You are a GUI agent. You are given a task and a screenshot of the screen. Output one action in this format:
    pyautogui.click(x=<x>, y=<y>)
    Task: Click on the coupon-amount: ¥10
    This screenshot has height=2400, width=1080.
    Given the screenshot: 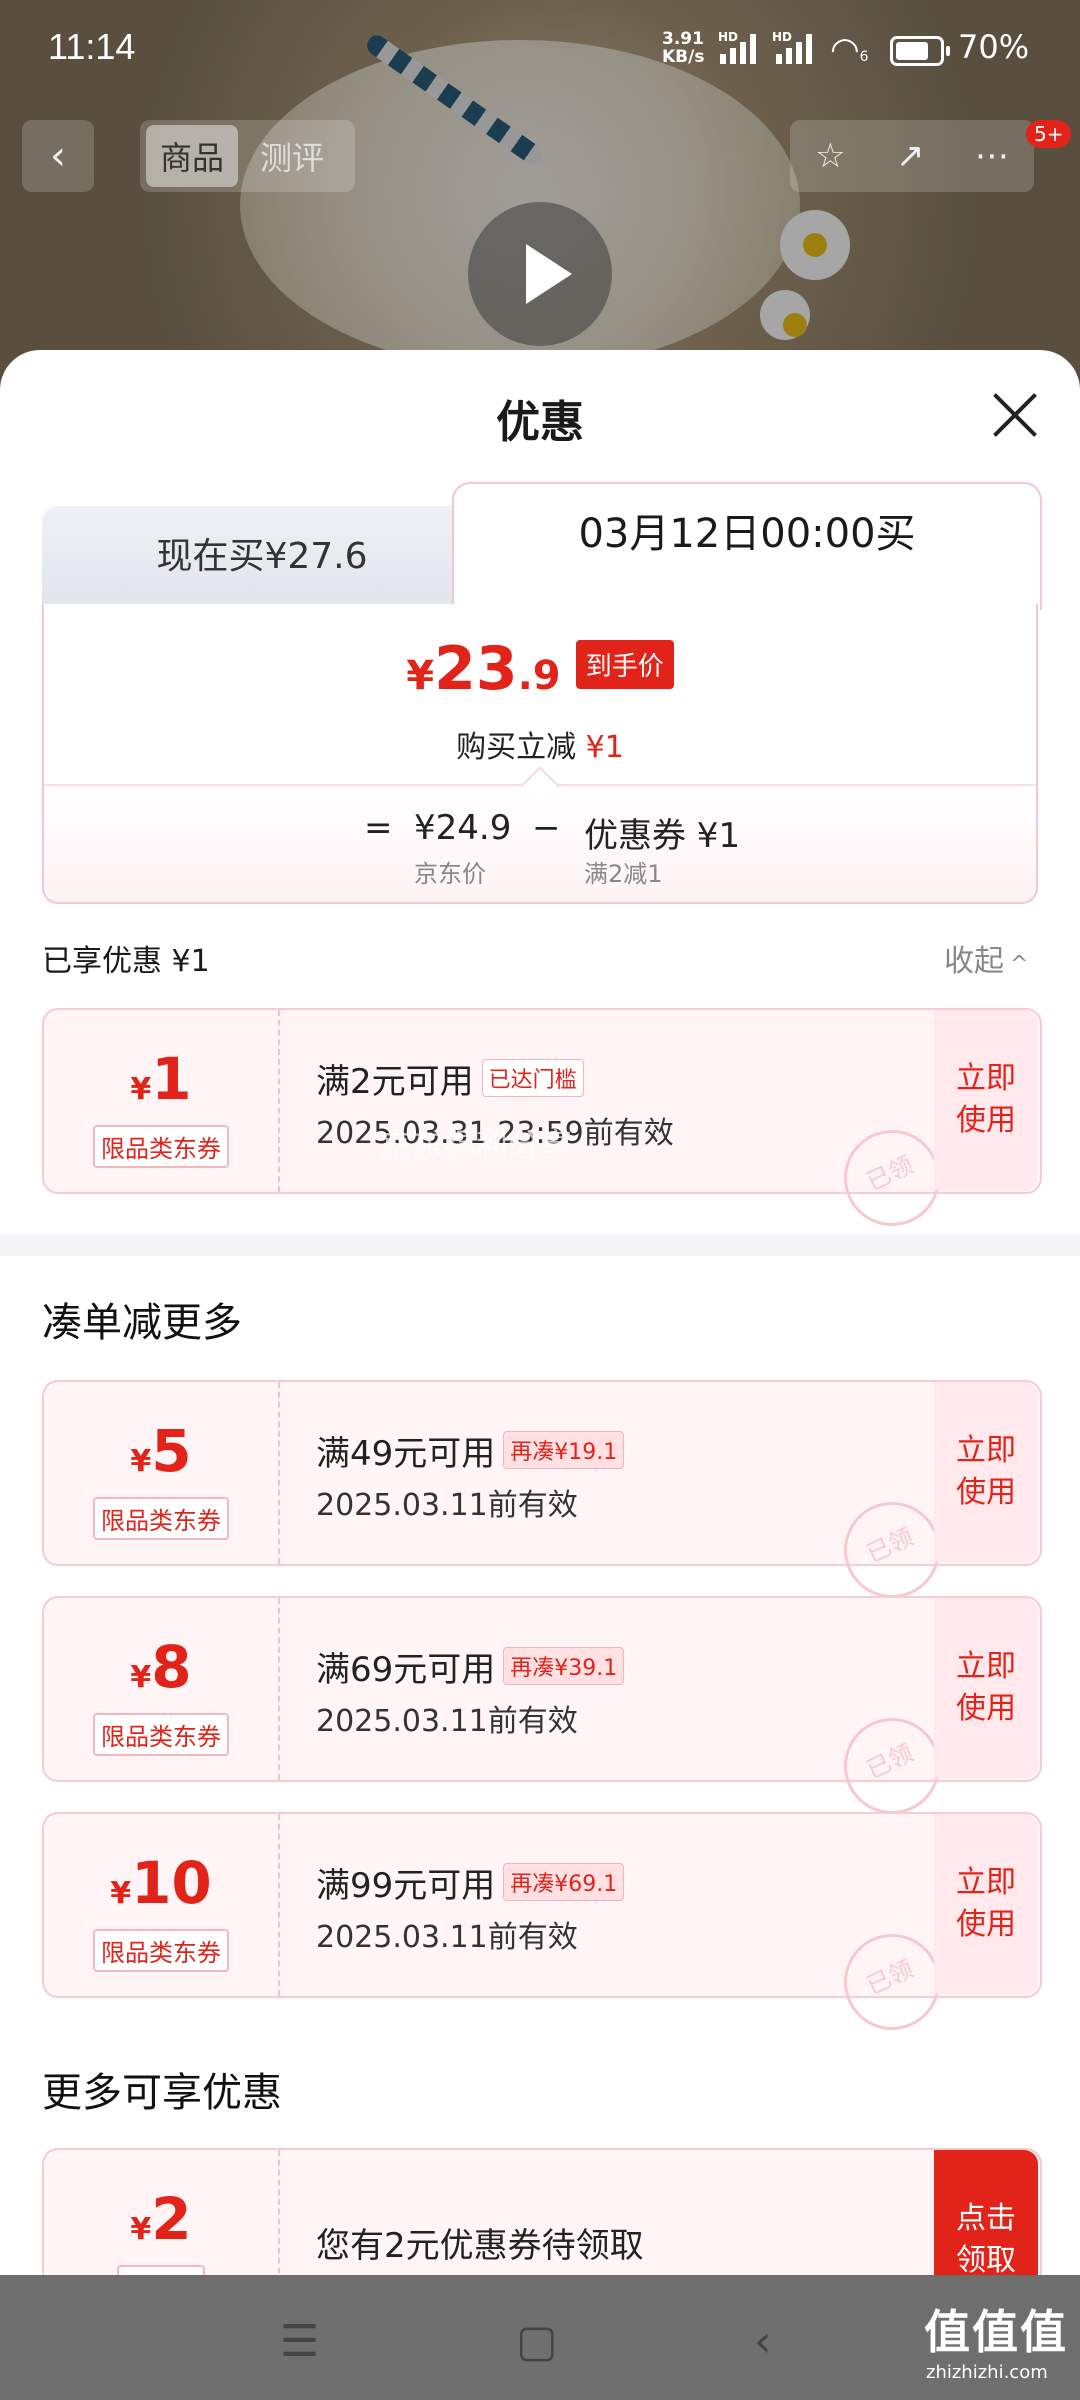 What is the action you would take?
    pyautogui.click(x=161, y=1883)
    